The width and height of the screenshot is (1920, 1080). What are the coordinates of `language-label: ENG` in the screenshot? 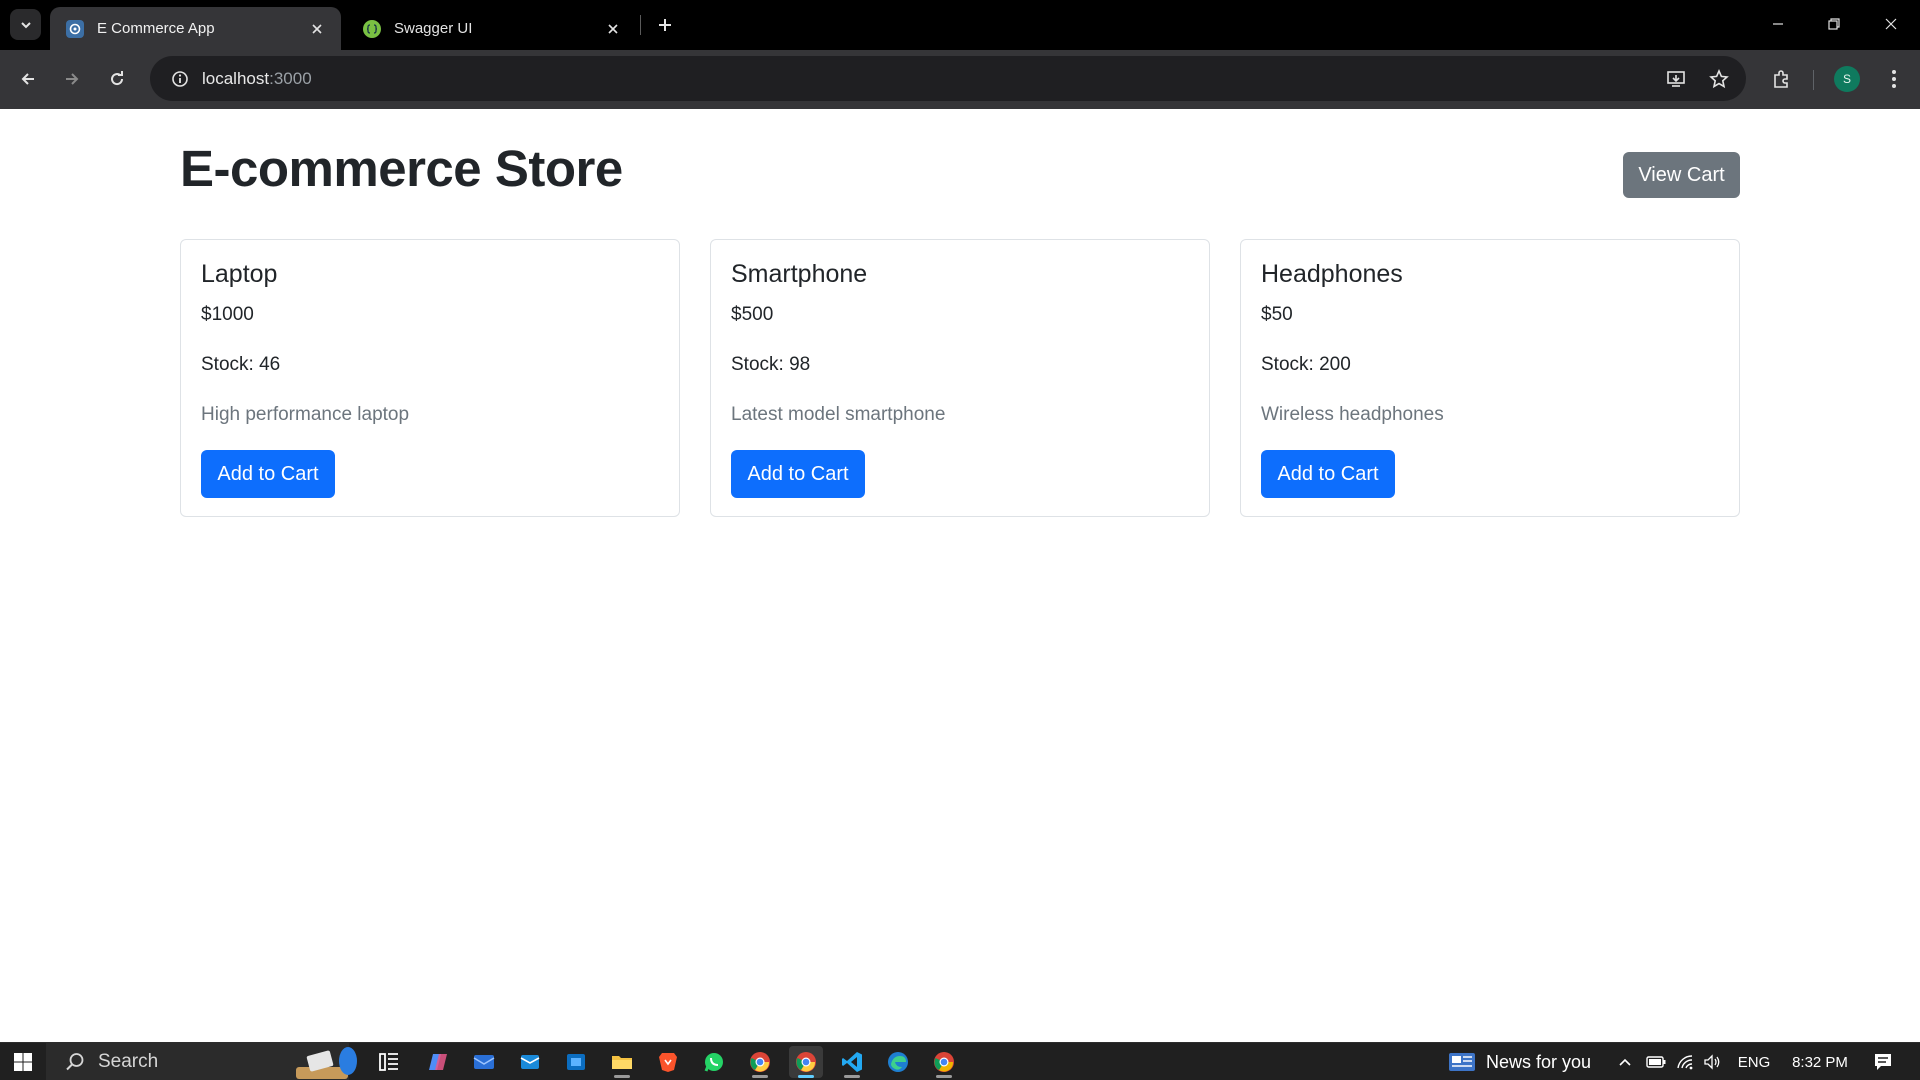 It's located at (1754, 1062).